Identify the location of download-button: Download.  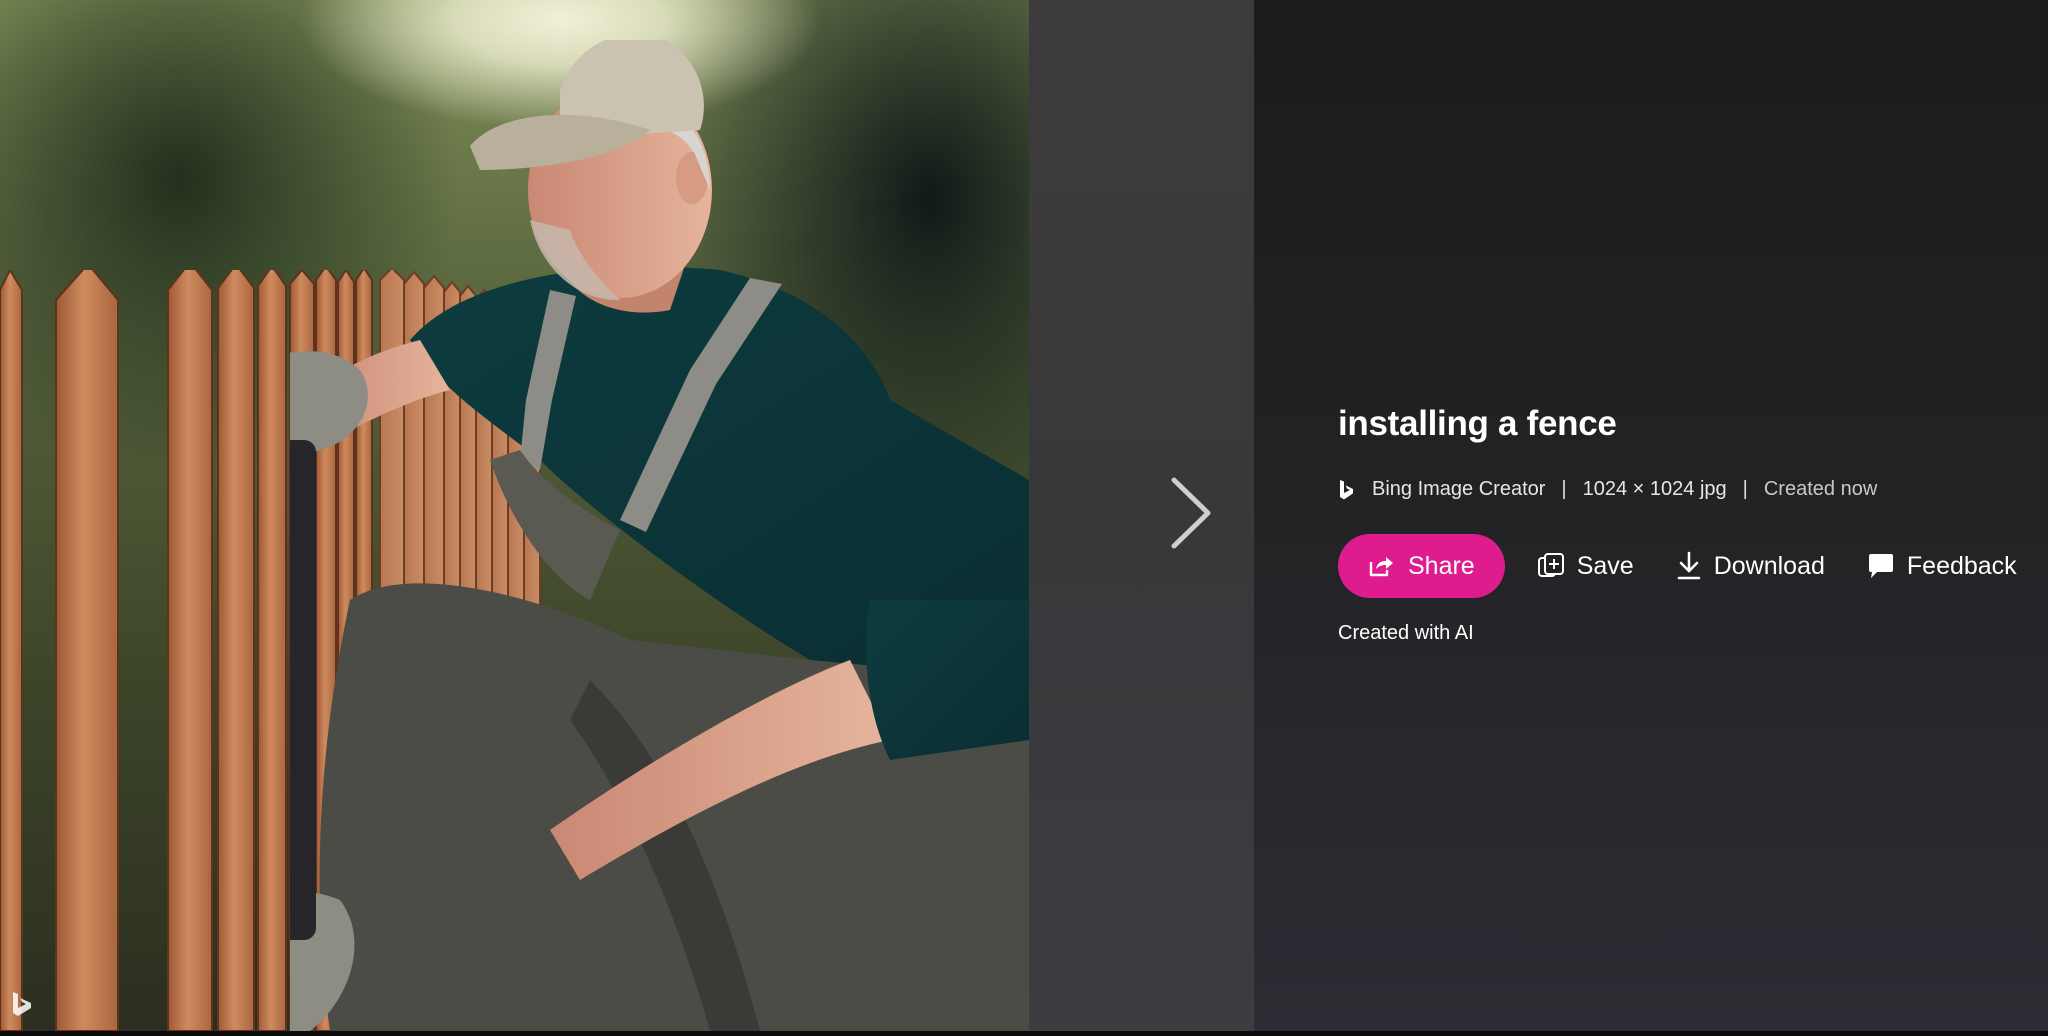
(1750, 566).